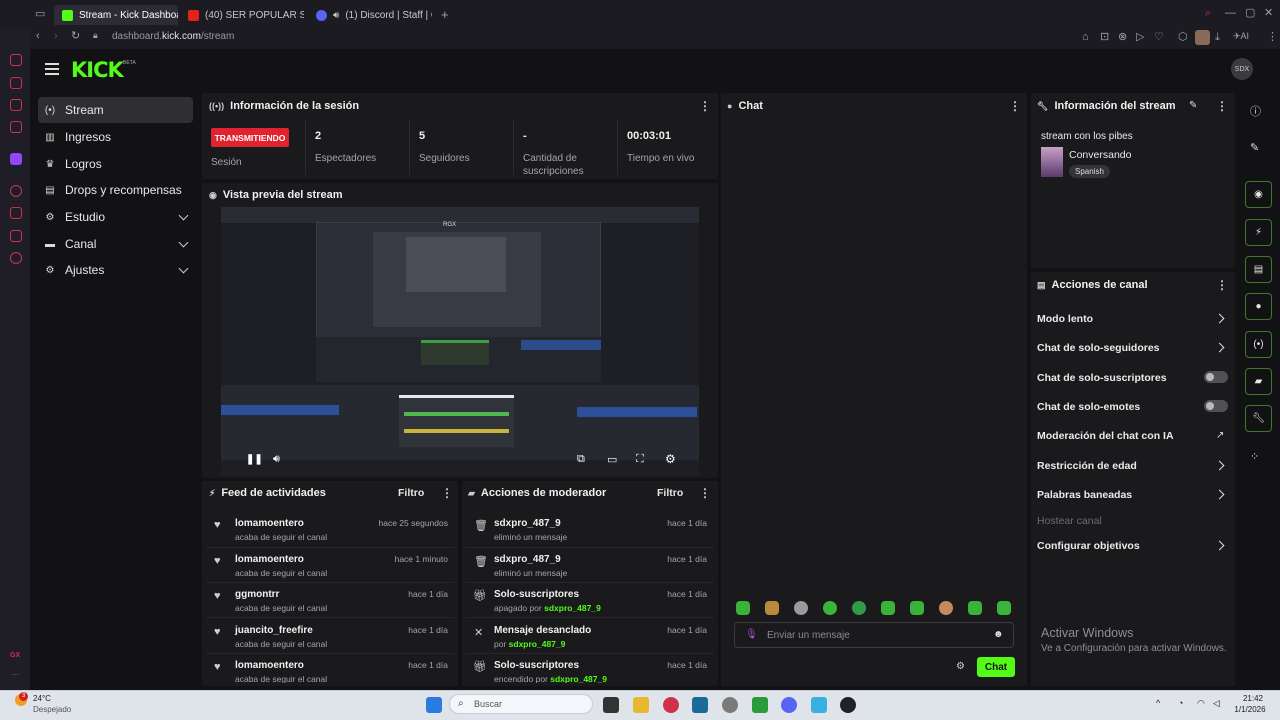 The width and height of the screenshot is (1280, 720). I want to click on sidebar-bag-icon, so click(16, 60).